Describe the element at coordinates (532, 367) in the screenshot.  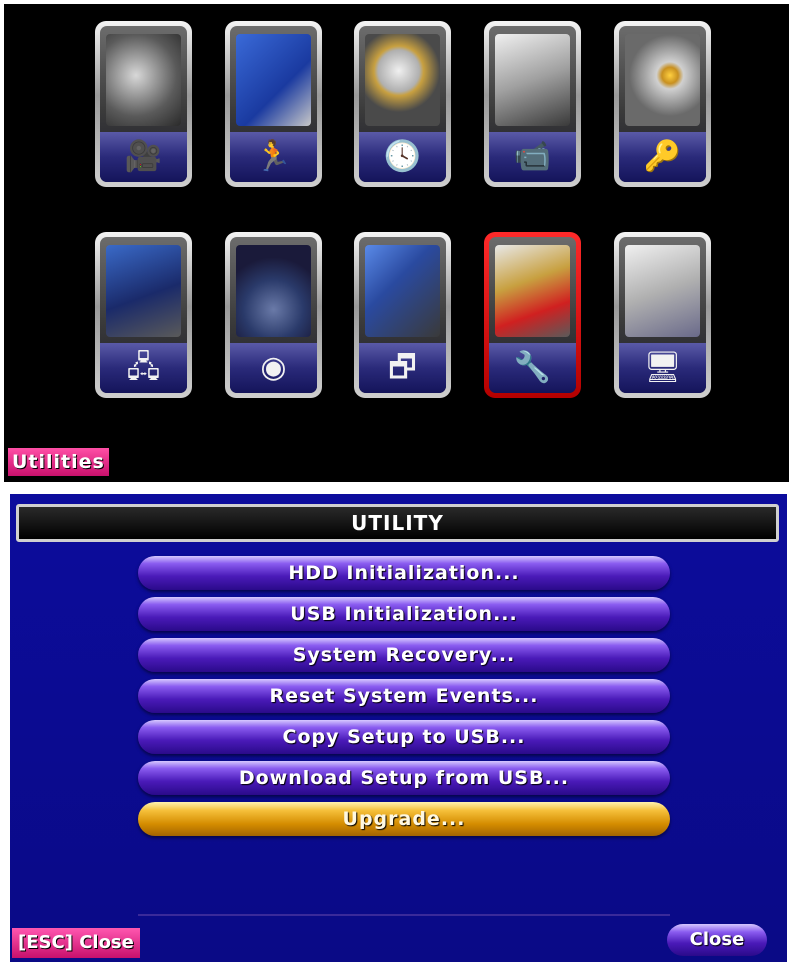
I see `wrench-icon: 🔧` at that location.